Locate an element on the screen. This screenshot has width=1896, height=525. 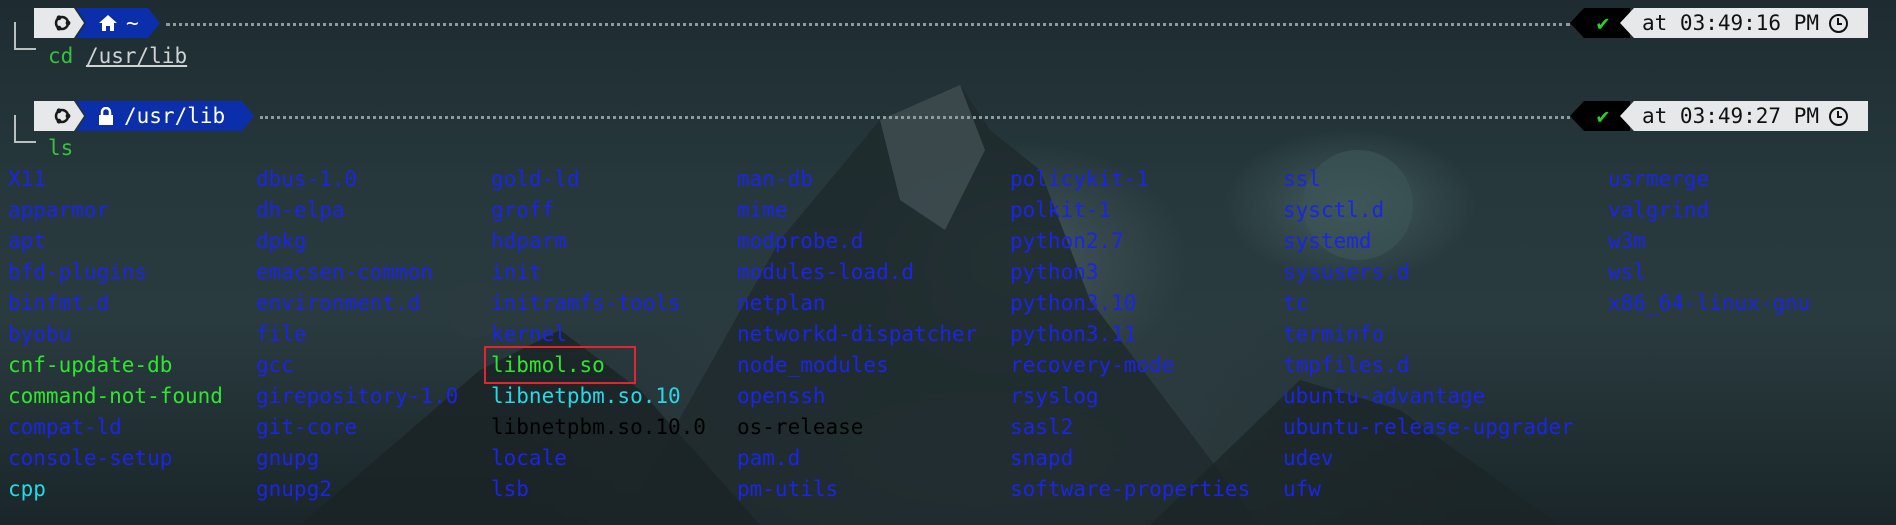
file-entry: pm-utils is located at coordinates (787, 489).